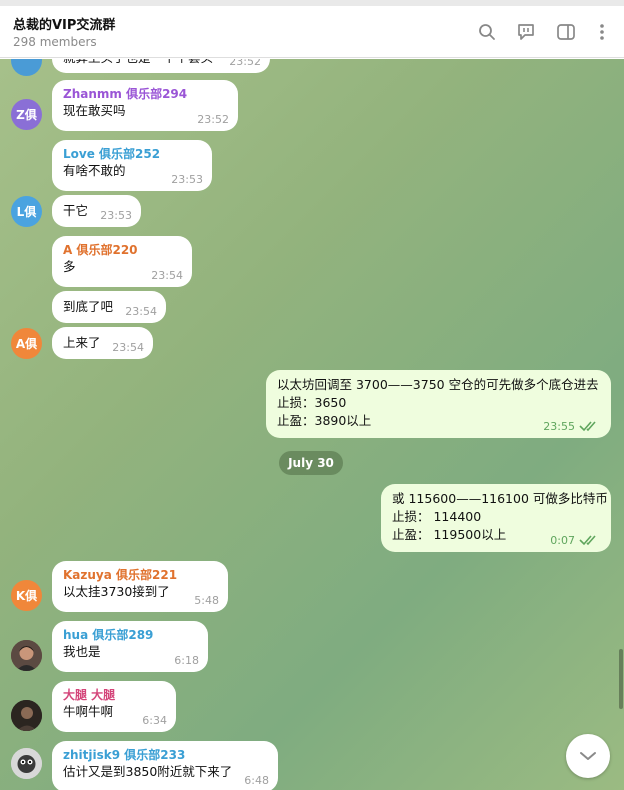  Describe the element at coordinates (114, 695) in the screenshot. I see `sender-name: 大腿 大腿` at that location.